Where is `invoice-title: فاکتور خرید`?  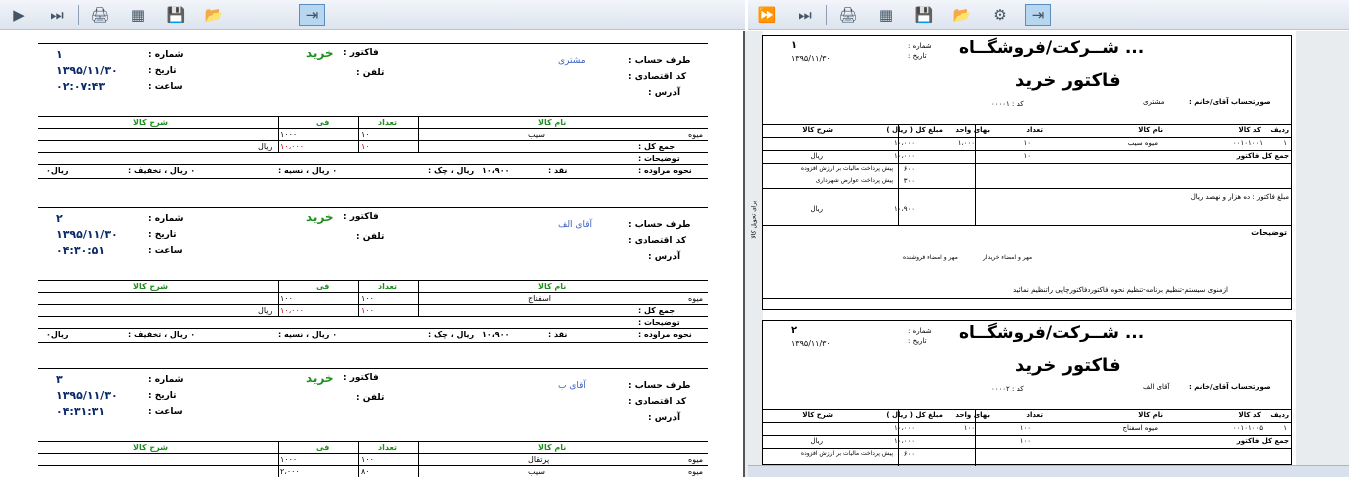 invoice-title: فاکتور خرید is located at coordinates (1068, 80).